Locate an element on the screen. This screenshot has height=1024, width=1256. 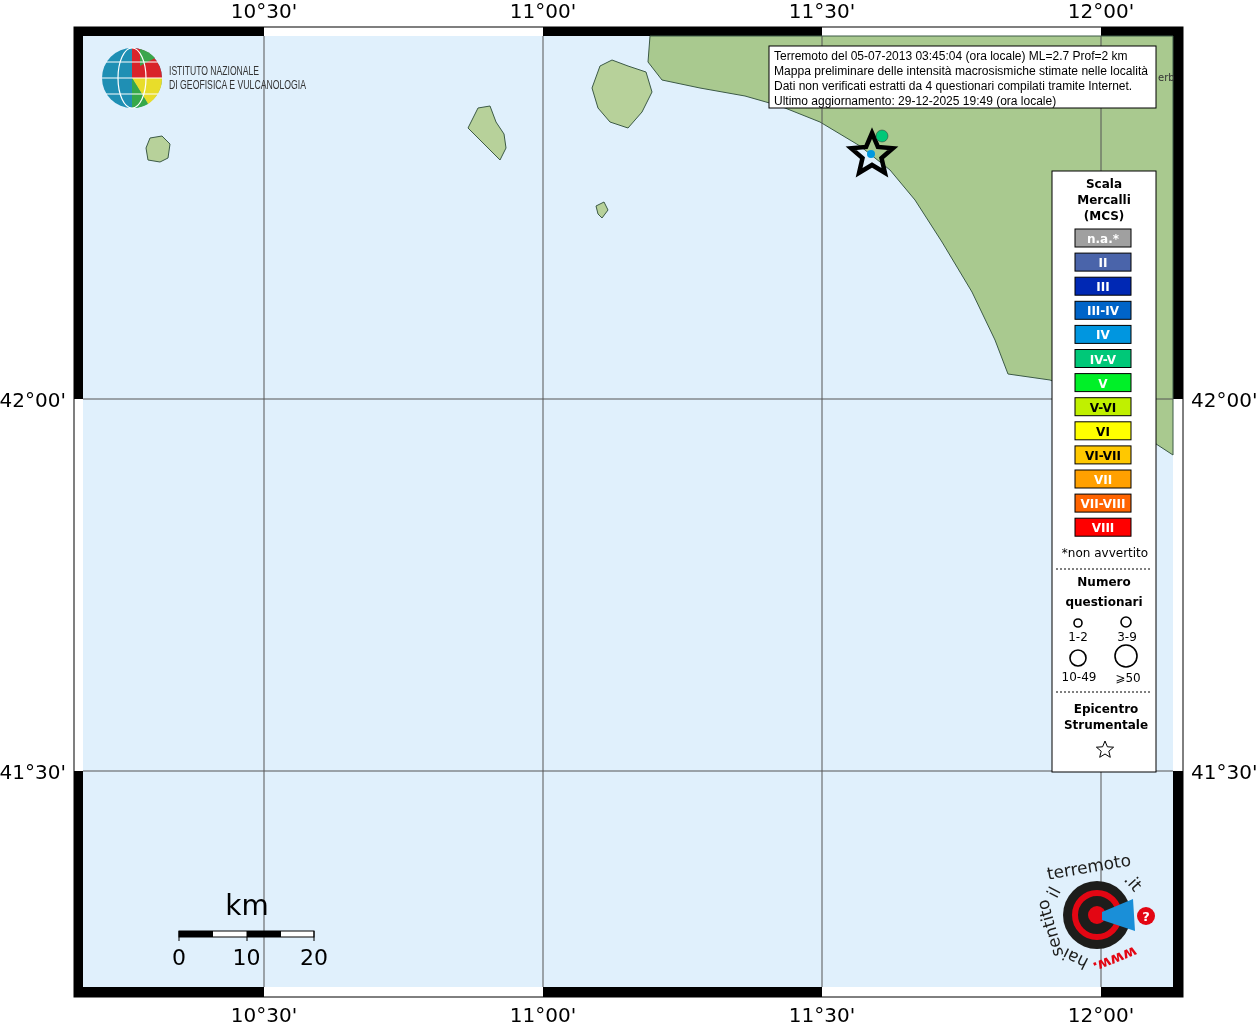
scale-tick-label: 10 is located at coordinates (246, 957).